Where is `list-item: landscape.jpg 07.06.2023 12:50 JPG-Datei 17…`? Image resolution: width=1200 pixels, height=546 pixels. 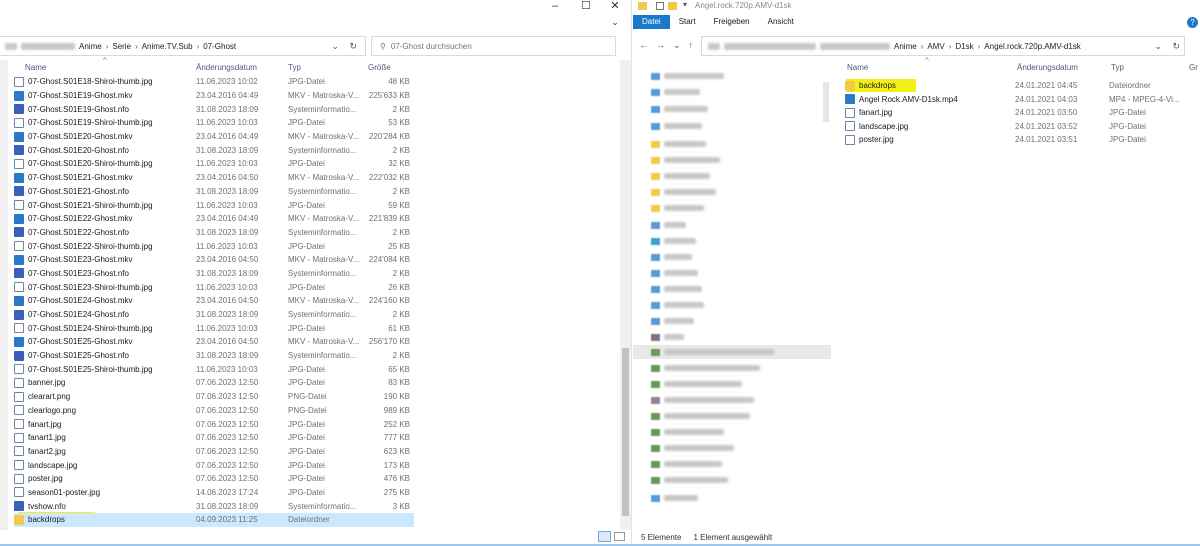
list-item: landscape.jpg 07.06.2023 12:50 JPG-Datei 17… is located at coordinates (214, 465).